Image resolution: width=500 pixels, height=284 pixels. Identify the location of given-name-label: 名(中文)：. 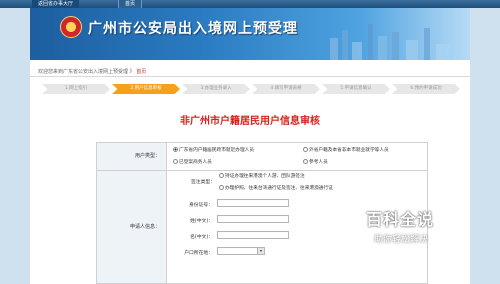
(201, 237).